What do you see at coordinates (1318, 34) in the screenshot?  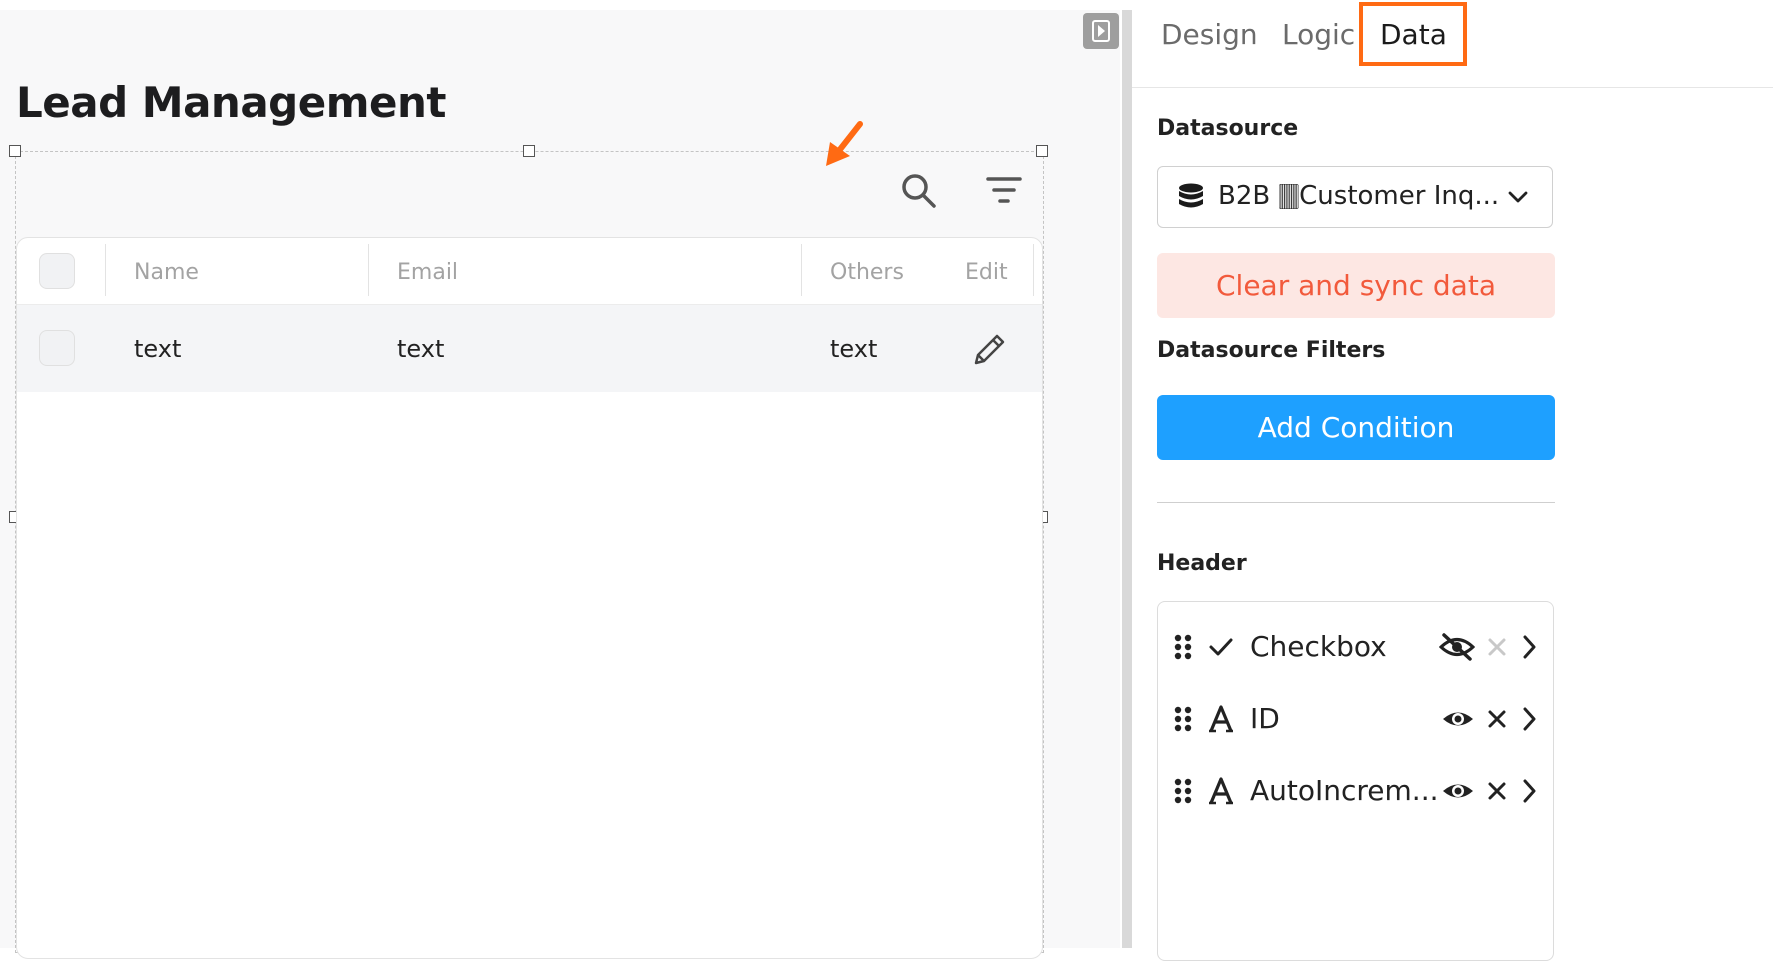 I see `tab-logic: Logic` at bounding box center [1318, 34].